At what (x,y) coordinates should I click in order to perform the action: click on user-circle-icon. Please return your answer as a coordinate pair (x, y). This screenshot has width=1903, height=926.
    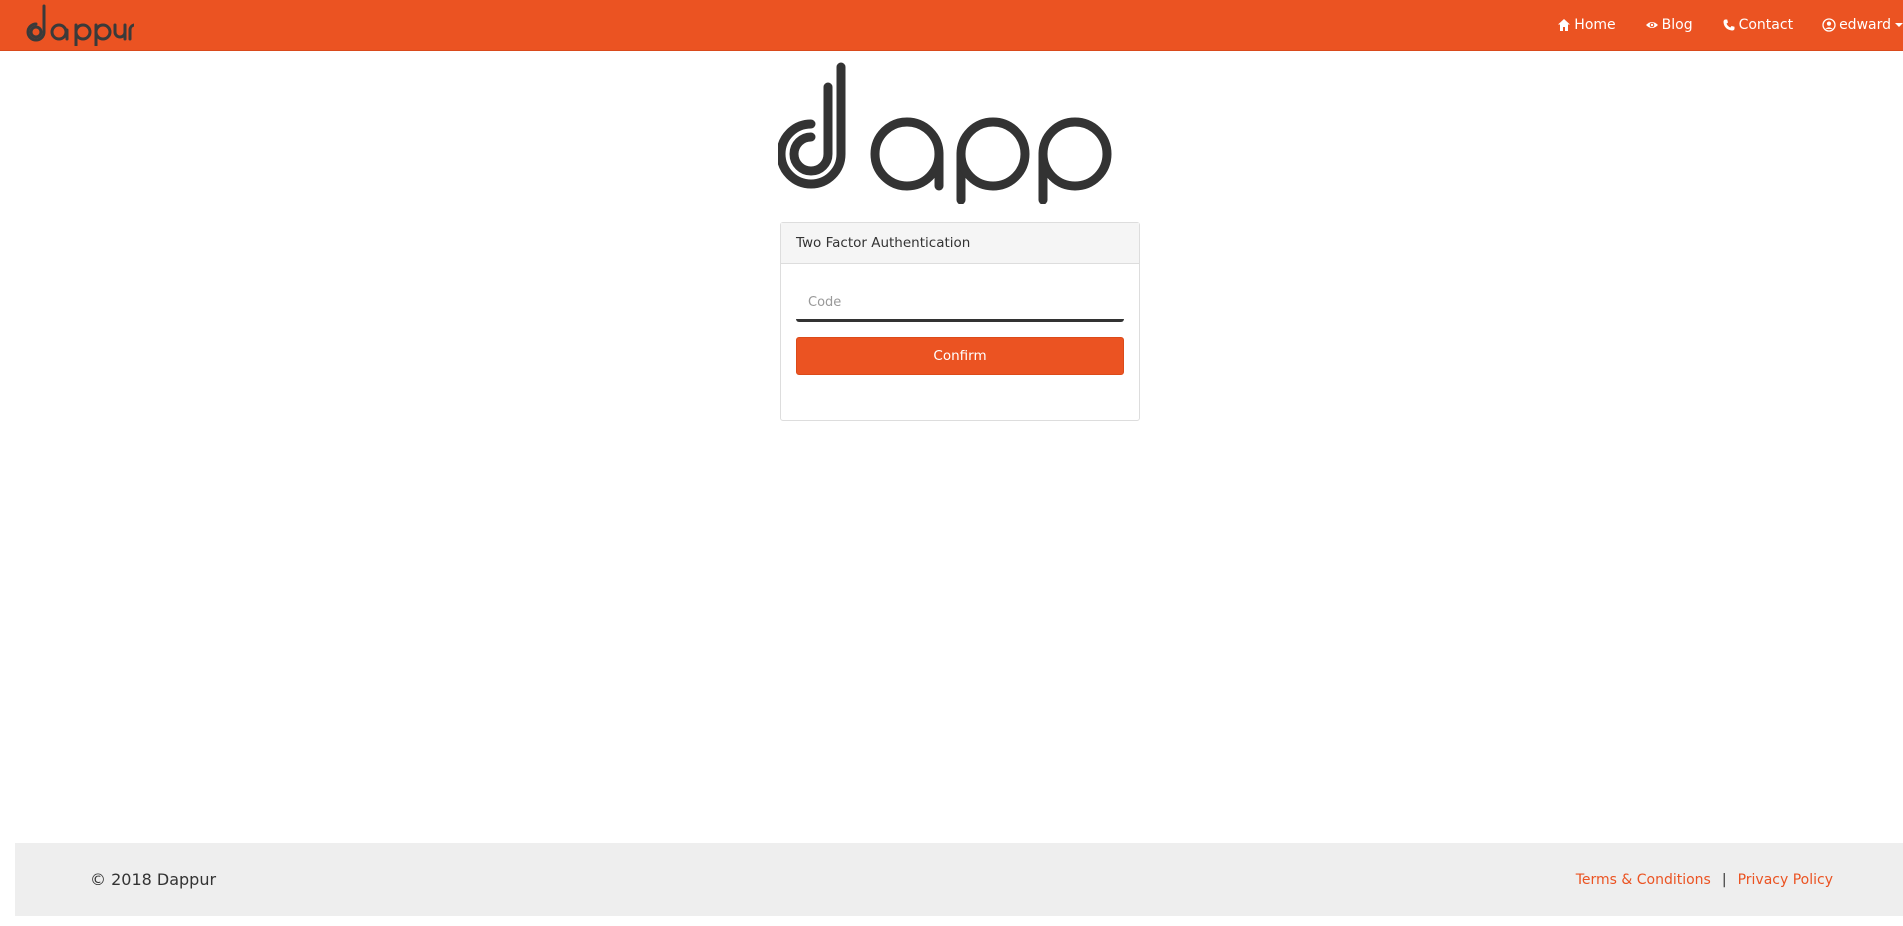
    Looking at the image, I should click on (1829, 25).